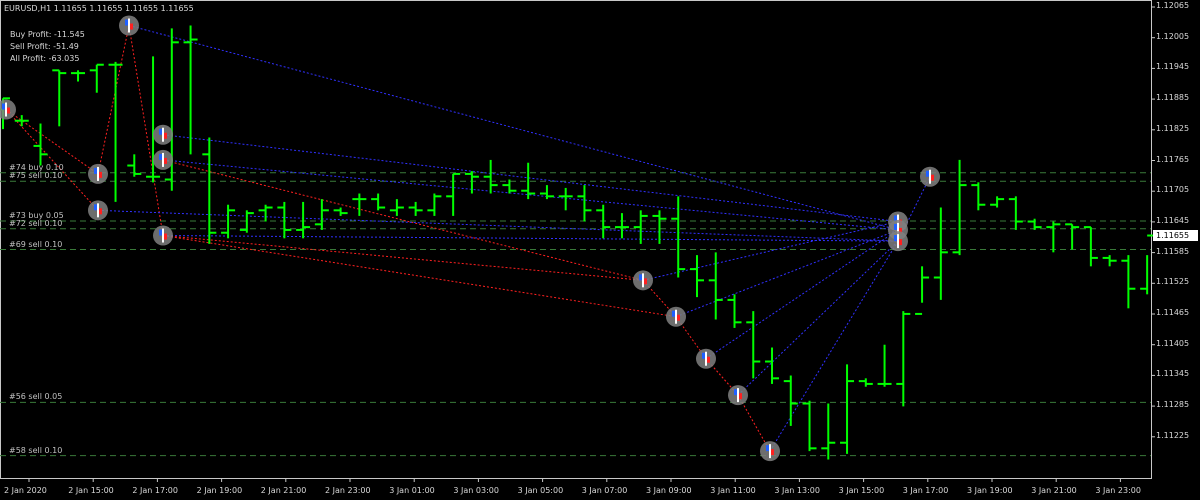 The image size is (1200, 500). Describe the element at coordinates (925, 490) in the screenshot. I see `time-tick-label: 3 Jan 17:00` at that location.